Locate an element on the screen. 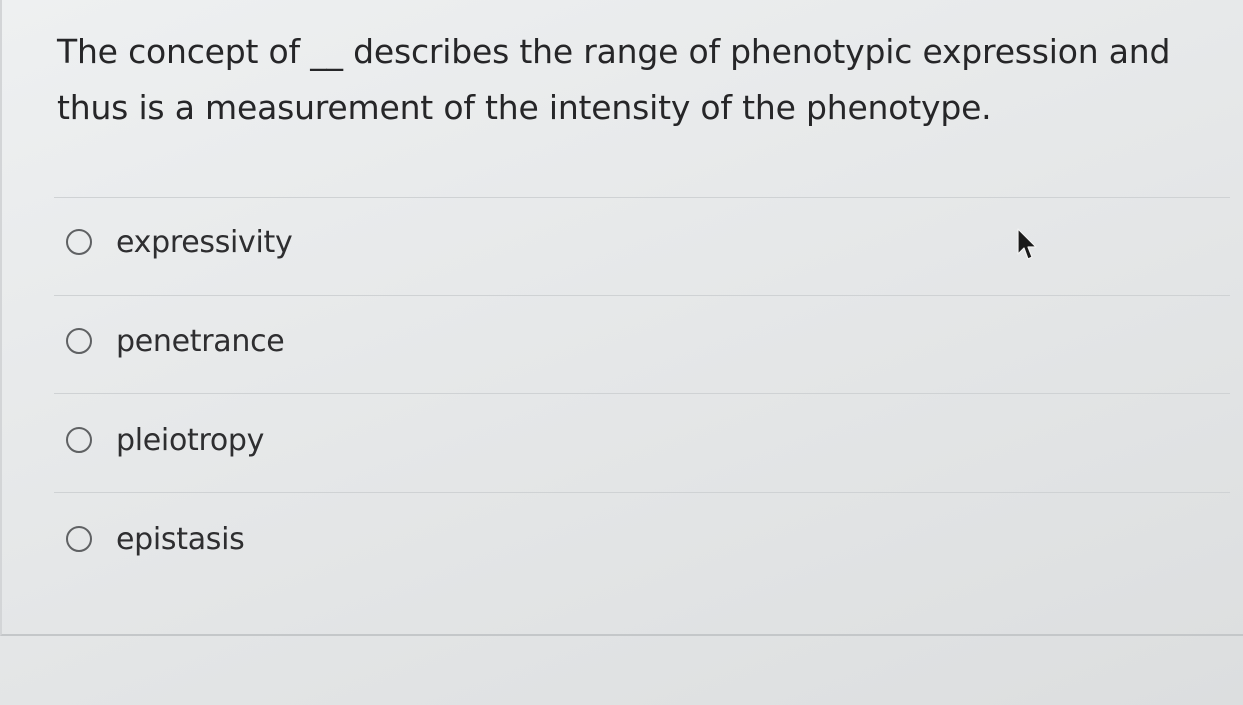 The image size is (1243, 705). page-footer-area is located at coordinates (621, 671).